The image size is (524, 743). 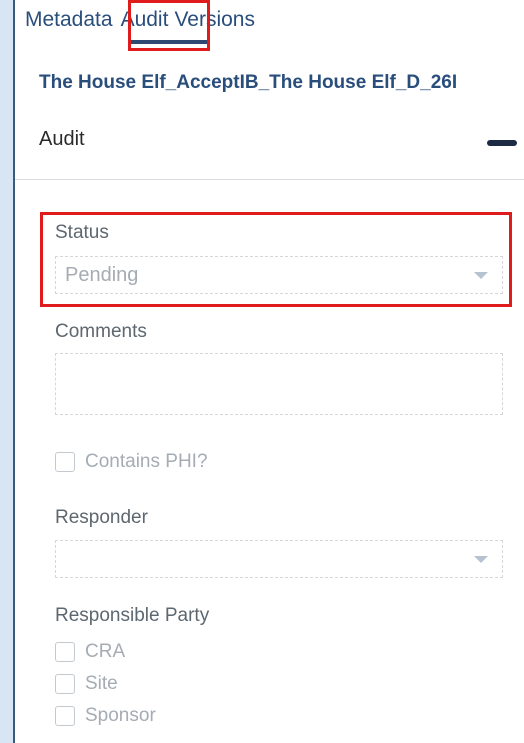 What do you see at coordinates (69, 20) in the screenshot?
I see `tab-metadata: Metadata` at bounding box center [69, 20].